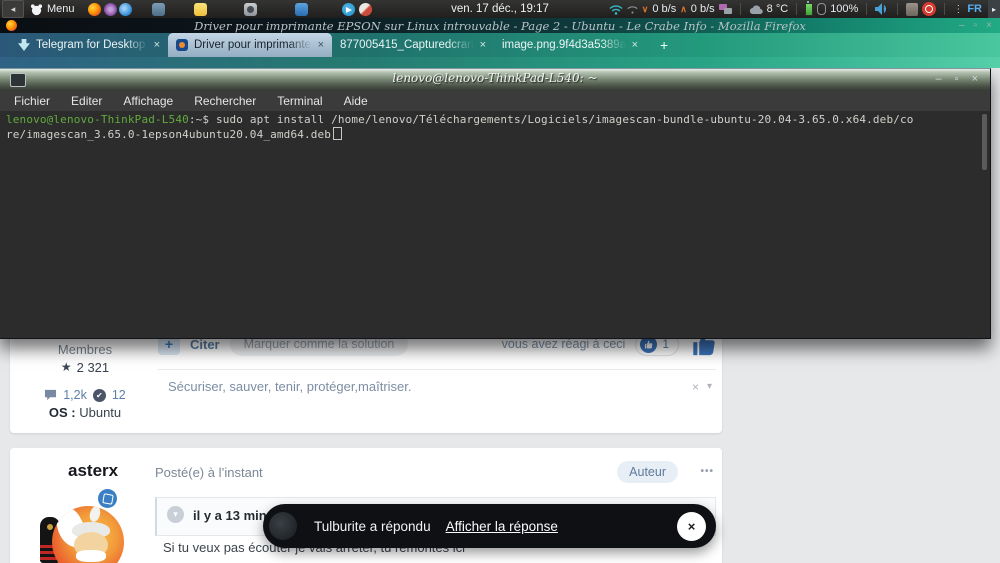  I want to click on wifi-secondary-icon, so click(632, 9).